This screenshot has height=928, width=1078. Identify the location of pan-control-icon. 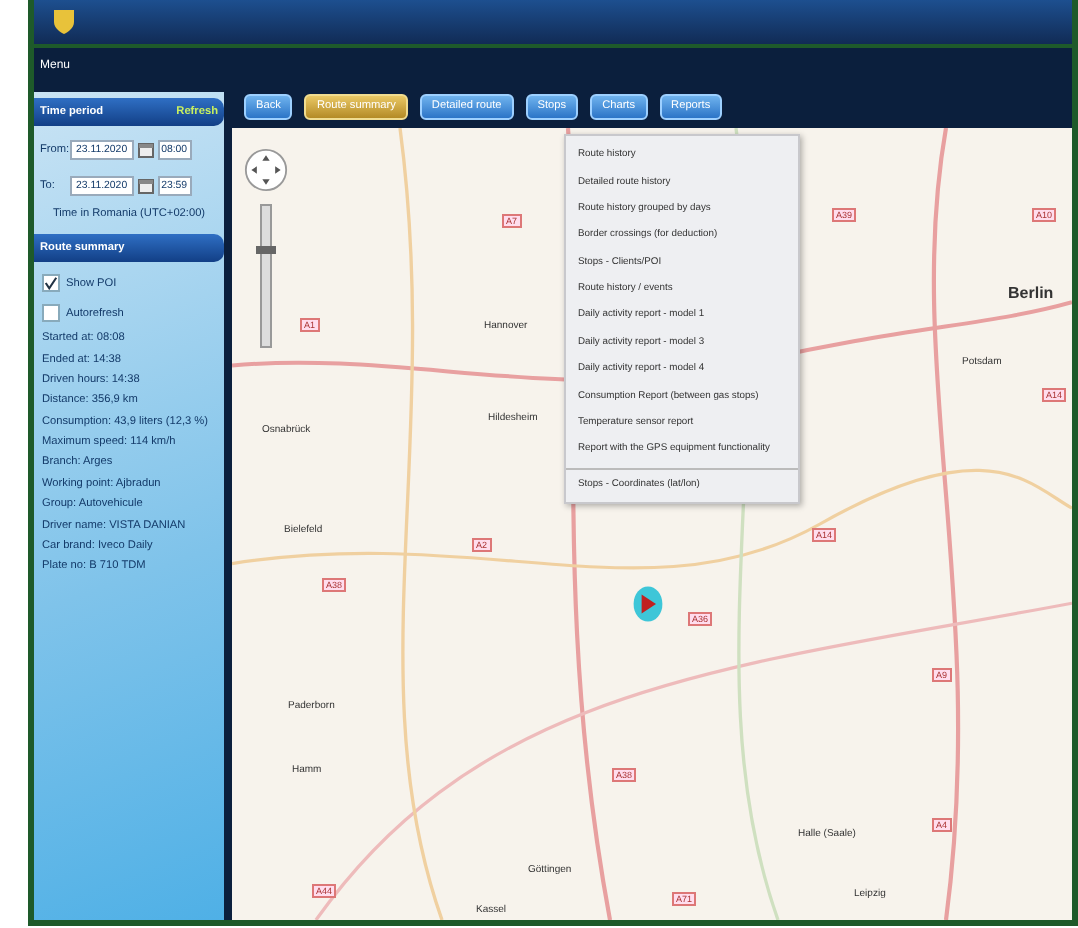
(266, 170).